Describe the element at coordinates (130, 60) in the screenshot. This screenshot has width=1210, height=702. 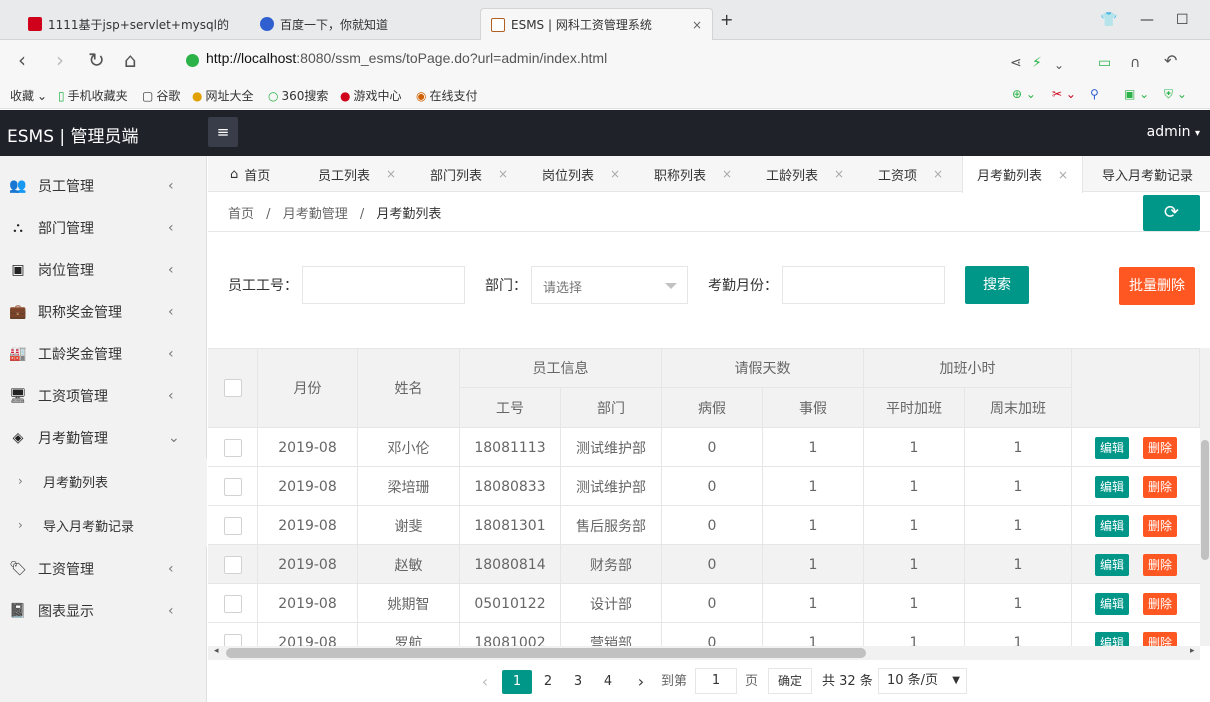
I see `home-icon: ⌂` at that location.